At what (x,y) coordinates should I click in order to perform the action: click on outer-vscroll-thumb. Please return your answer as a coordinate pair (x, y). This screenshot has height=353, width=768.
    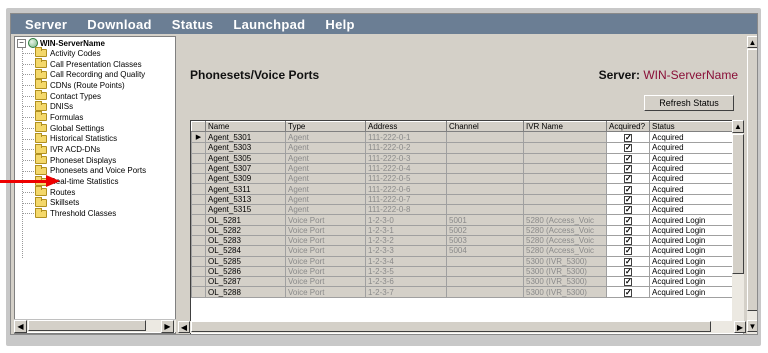
    Looking at the image, I should click on (752, 180).